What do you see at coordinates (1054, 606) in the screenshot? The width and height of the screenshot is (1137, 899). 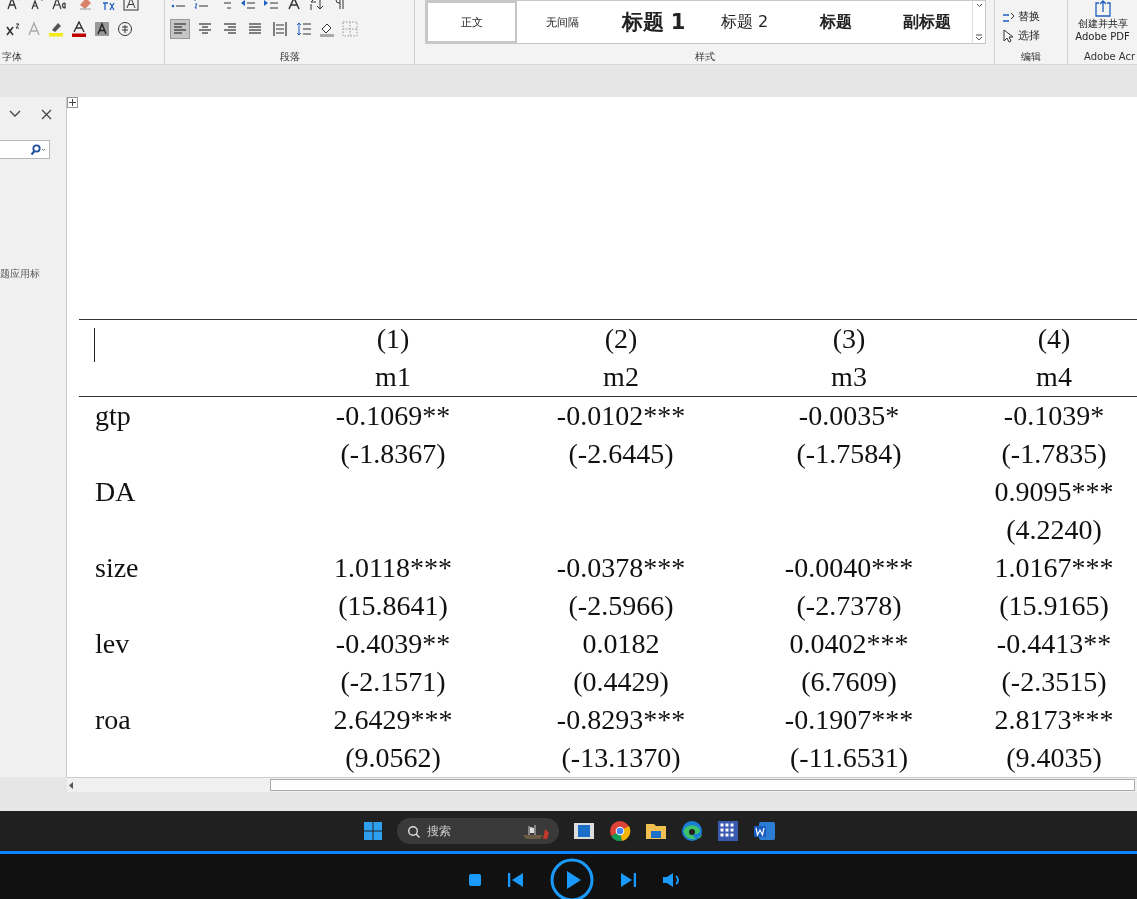 I see `t-stat-cell-text: (15.9165)` at bounding box center [1054, 606].